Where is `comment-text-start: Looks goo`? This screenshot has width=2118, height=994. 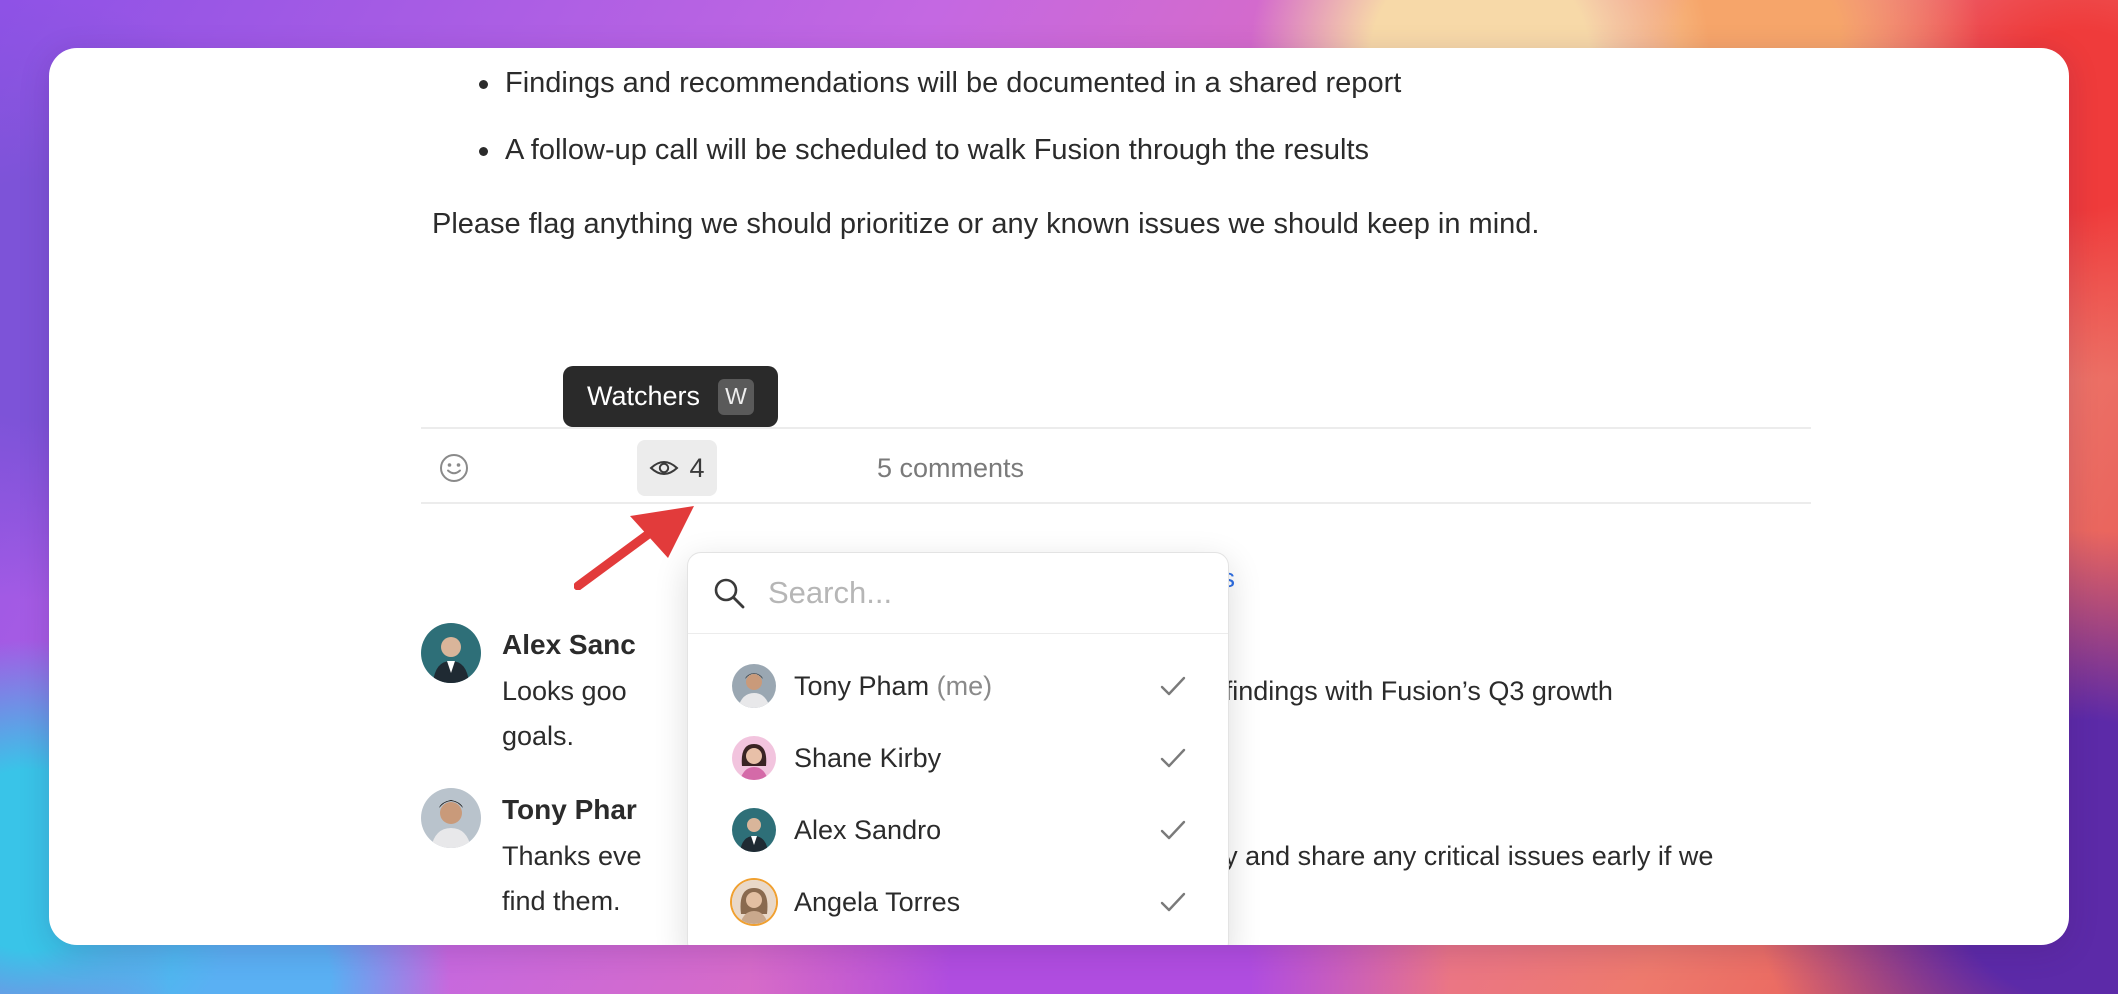 comment-text-start: Looks goo is located at coordinates (564, 691).